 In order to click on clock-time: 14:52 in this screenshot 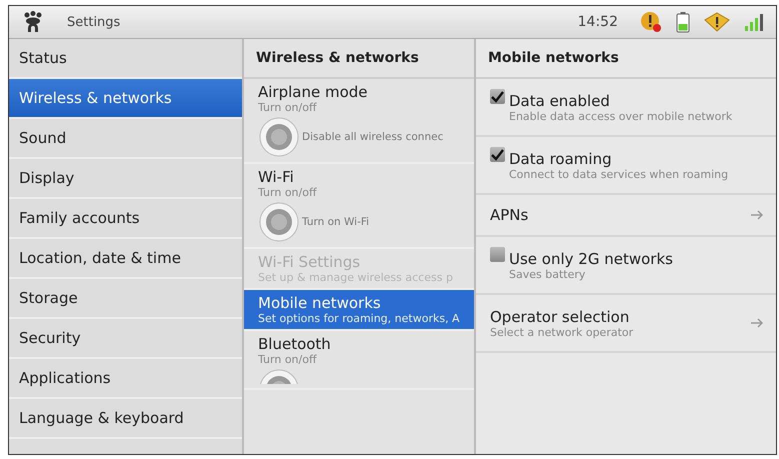, I will do `click(598, 22)`.